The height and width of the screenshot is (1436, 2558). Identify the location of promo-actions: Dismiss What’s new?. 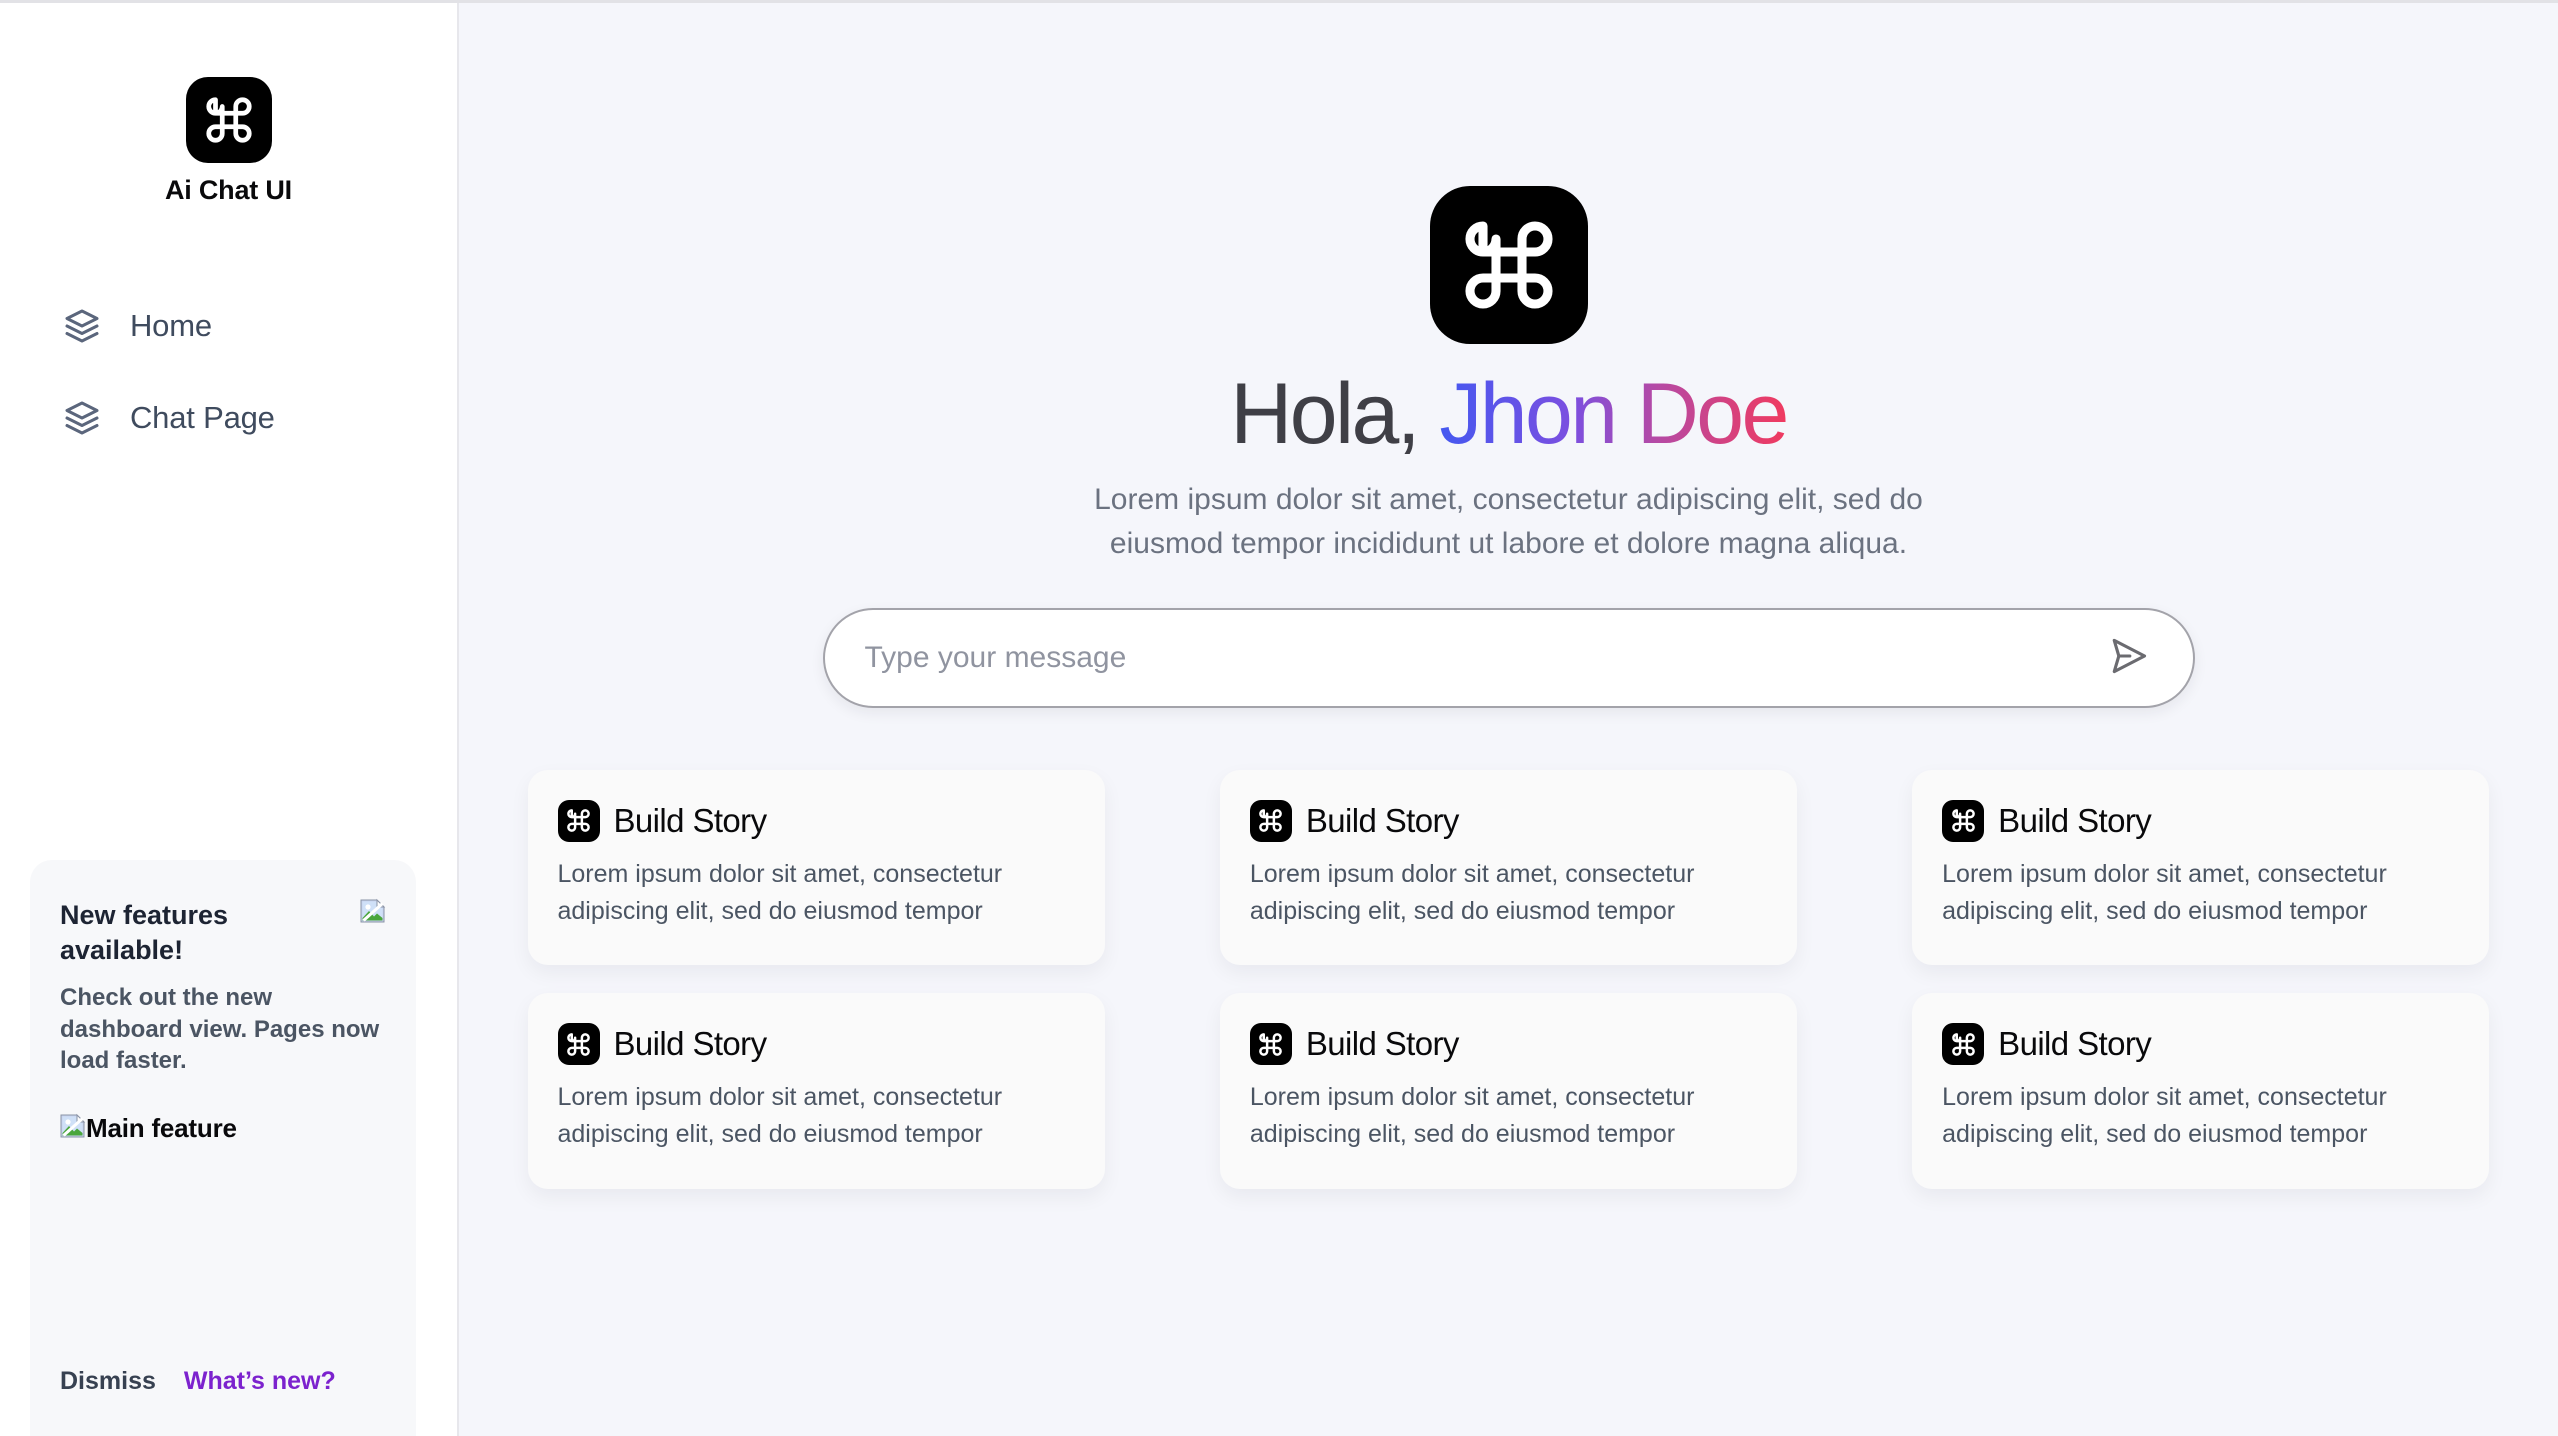
(223, 1381).